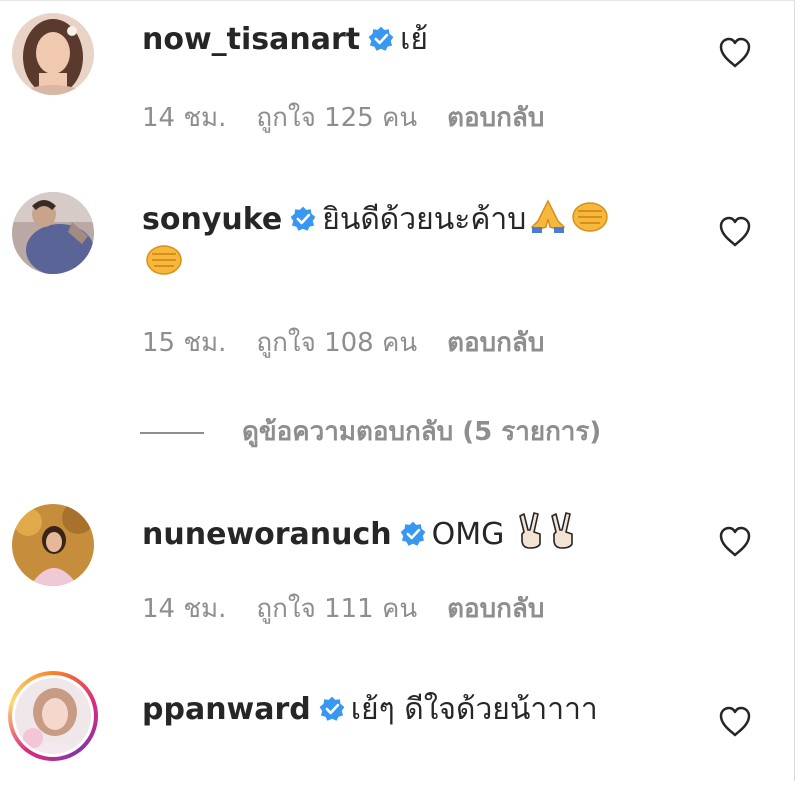 This screenshot has height=800, width=800. I want to click on username-link: ppanward, so click(226, 709).